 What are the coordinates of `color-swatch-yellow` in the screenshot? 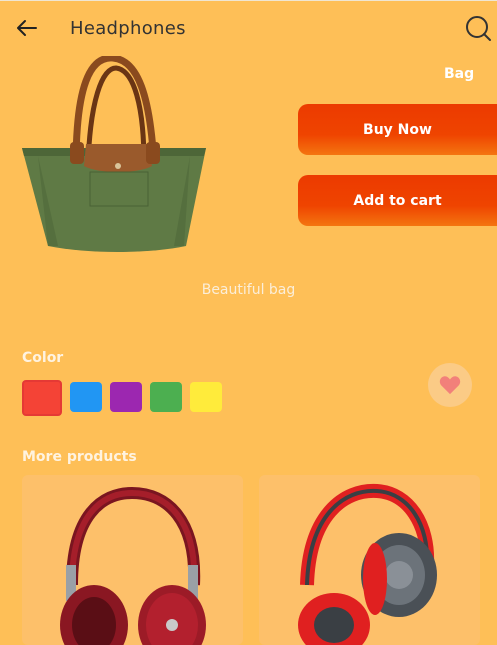 It's located at (206, 397).